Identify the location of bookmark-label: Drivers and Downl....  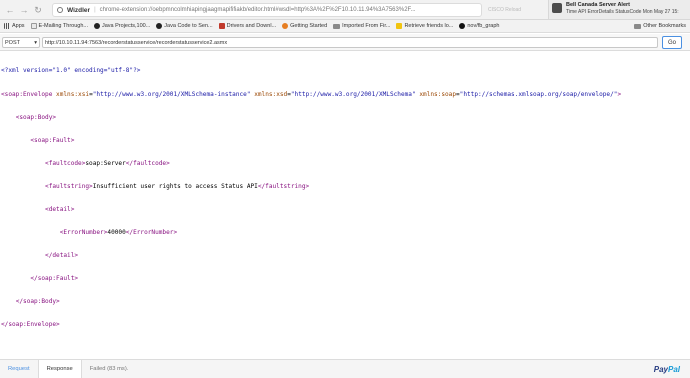
(251, 26).